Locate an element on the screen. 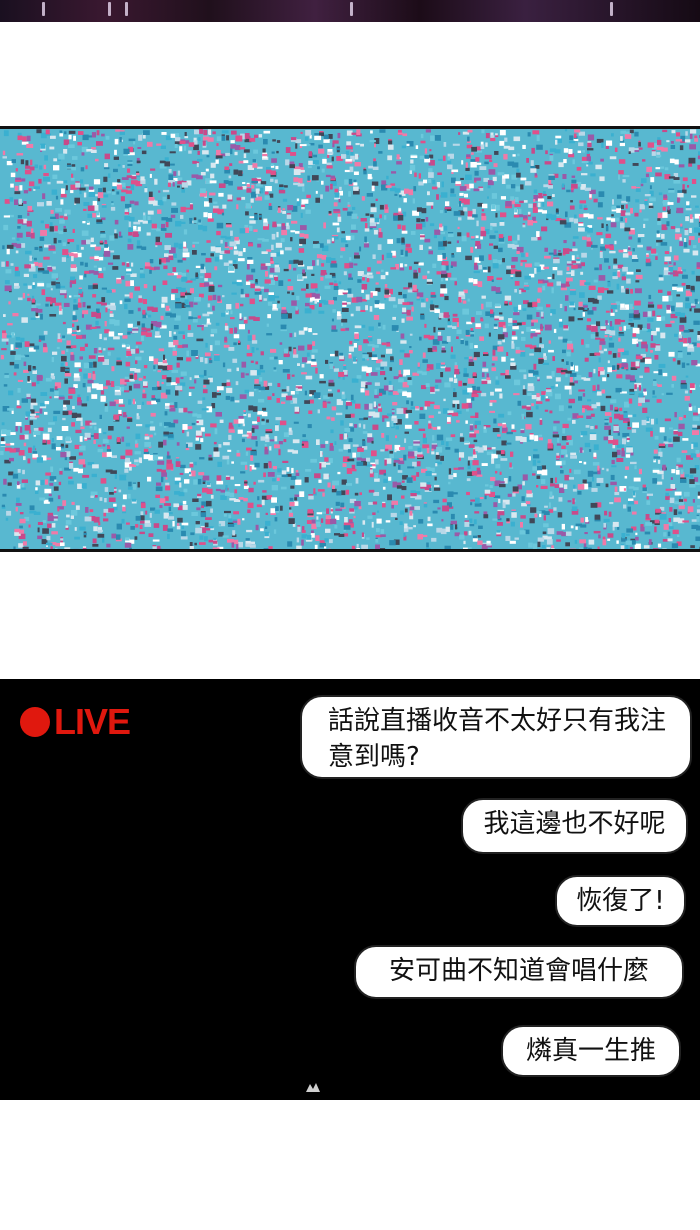  live-dot-icon is located at coordinates (35, 722).